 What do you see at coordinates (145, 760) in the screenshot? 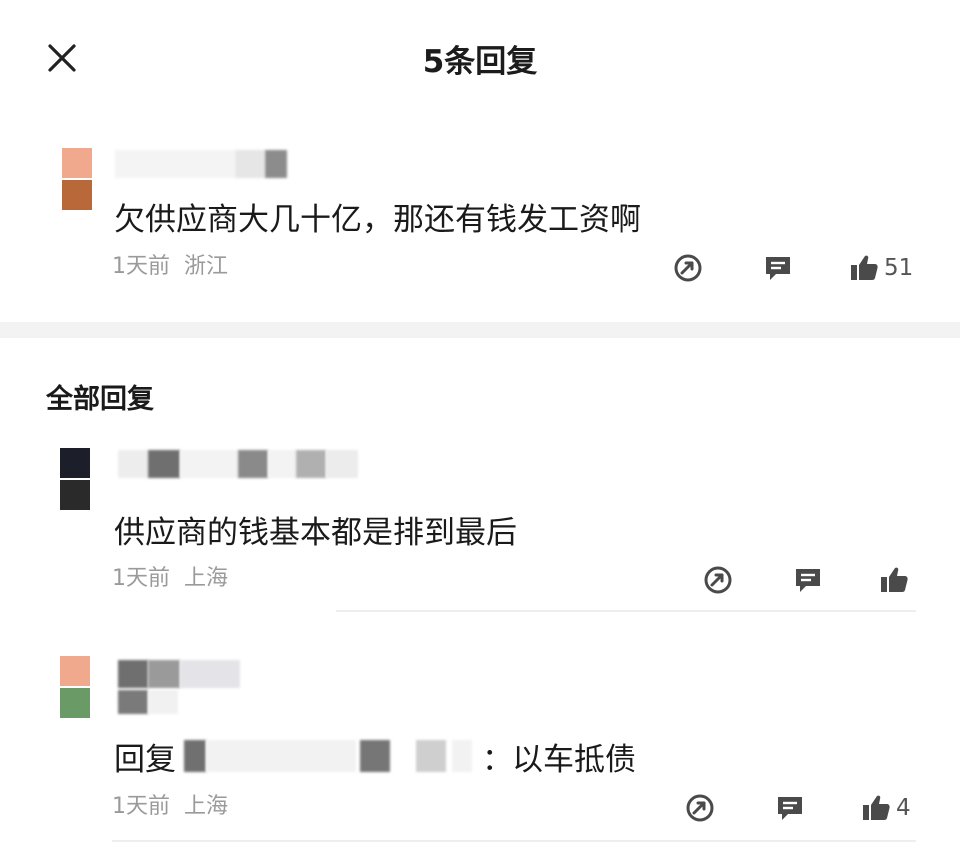
I see `reply-prefix: 回复` at bounding box center [145, 760].